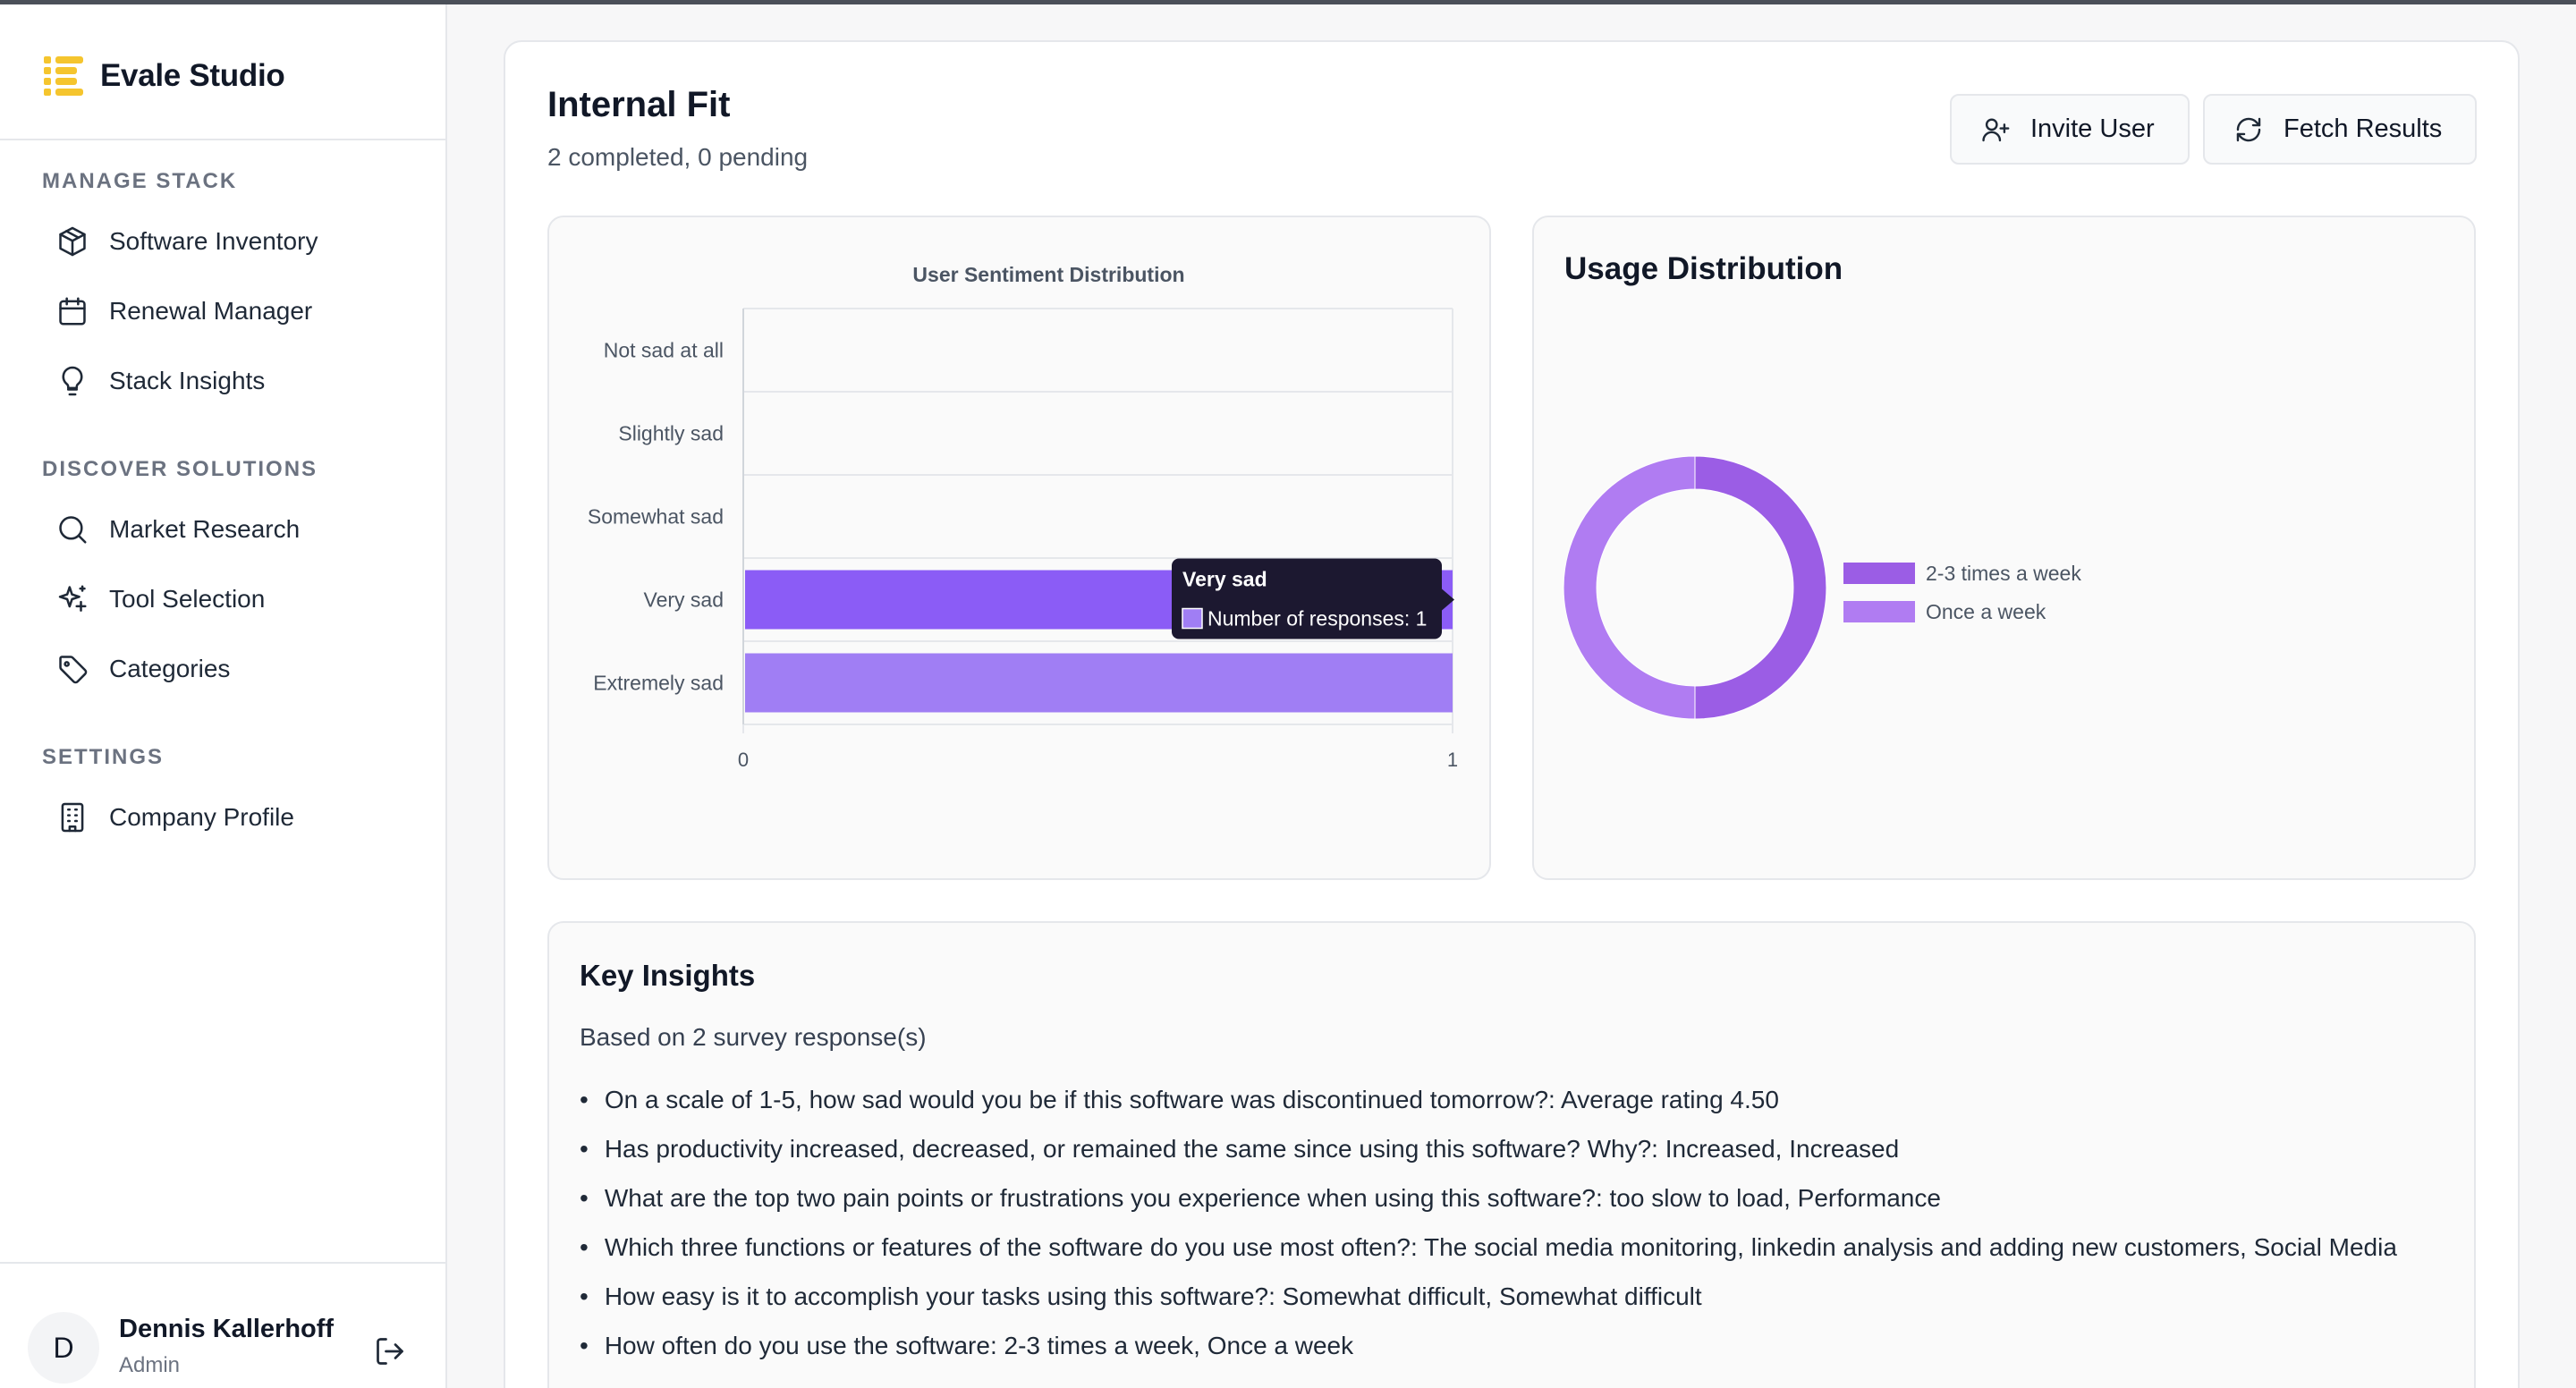 The width and height of the screenshot is (2576, 1388). I want to click on refresh-icon, so click(2248, 129).